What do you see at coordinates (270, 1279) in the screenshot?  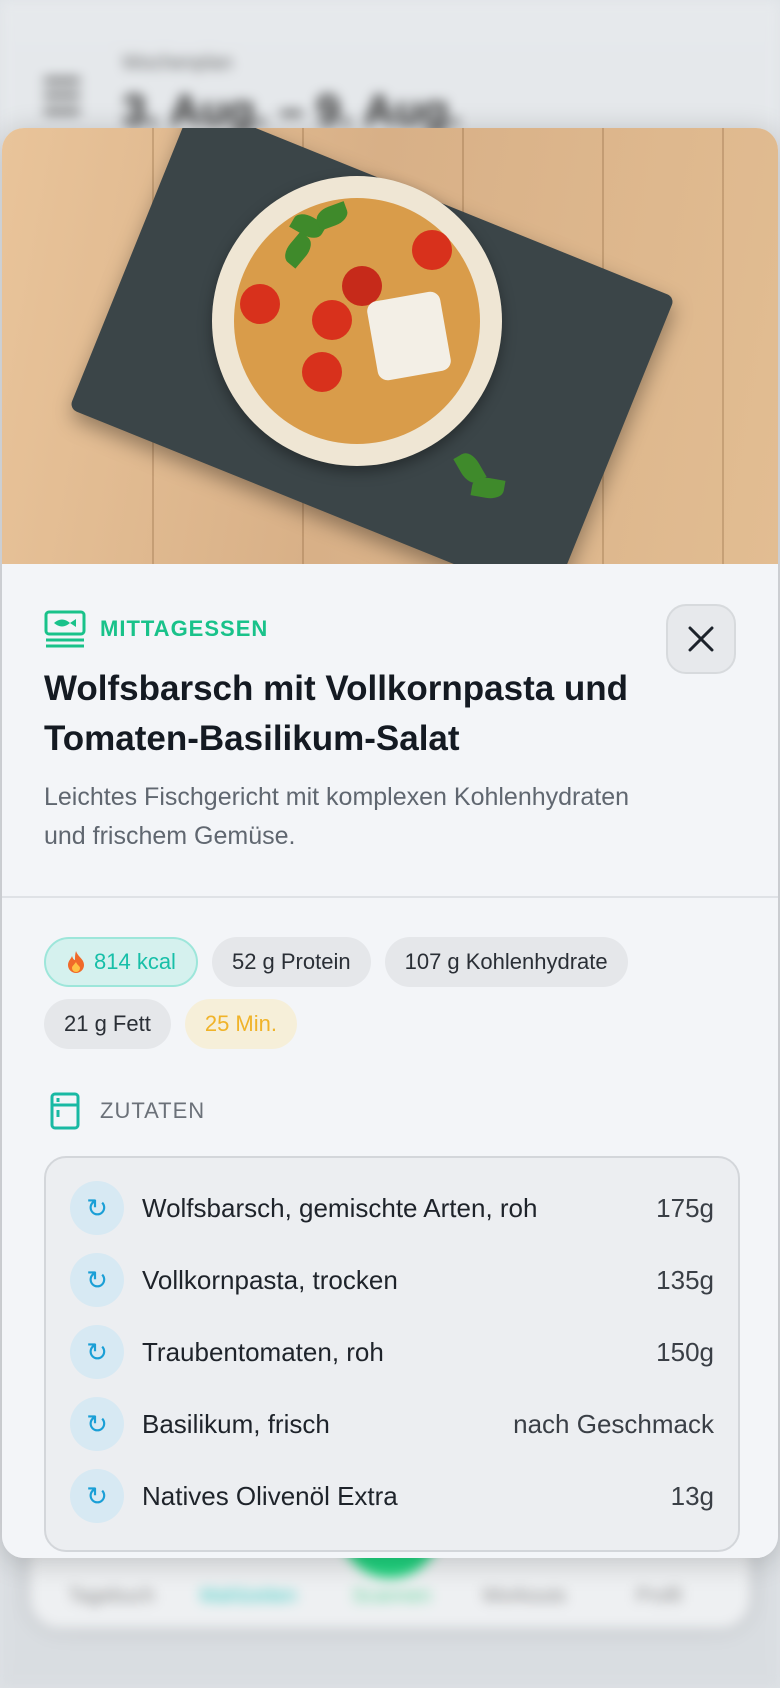 I see `ingredient-name: Vollkornpasta, trocken` at bounding box center [270, 1279].